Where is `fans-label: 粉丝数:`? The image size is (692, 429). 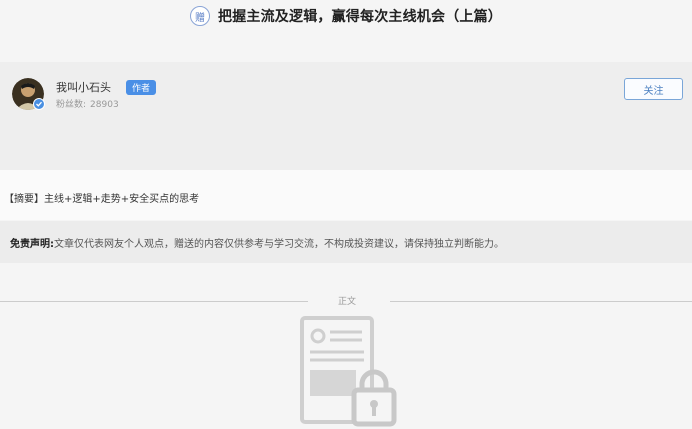
fans-label: 粉丝数: is located at coordinates (71, 105).